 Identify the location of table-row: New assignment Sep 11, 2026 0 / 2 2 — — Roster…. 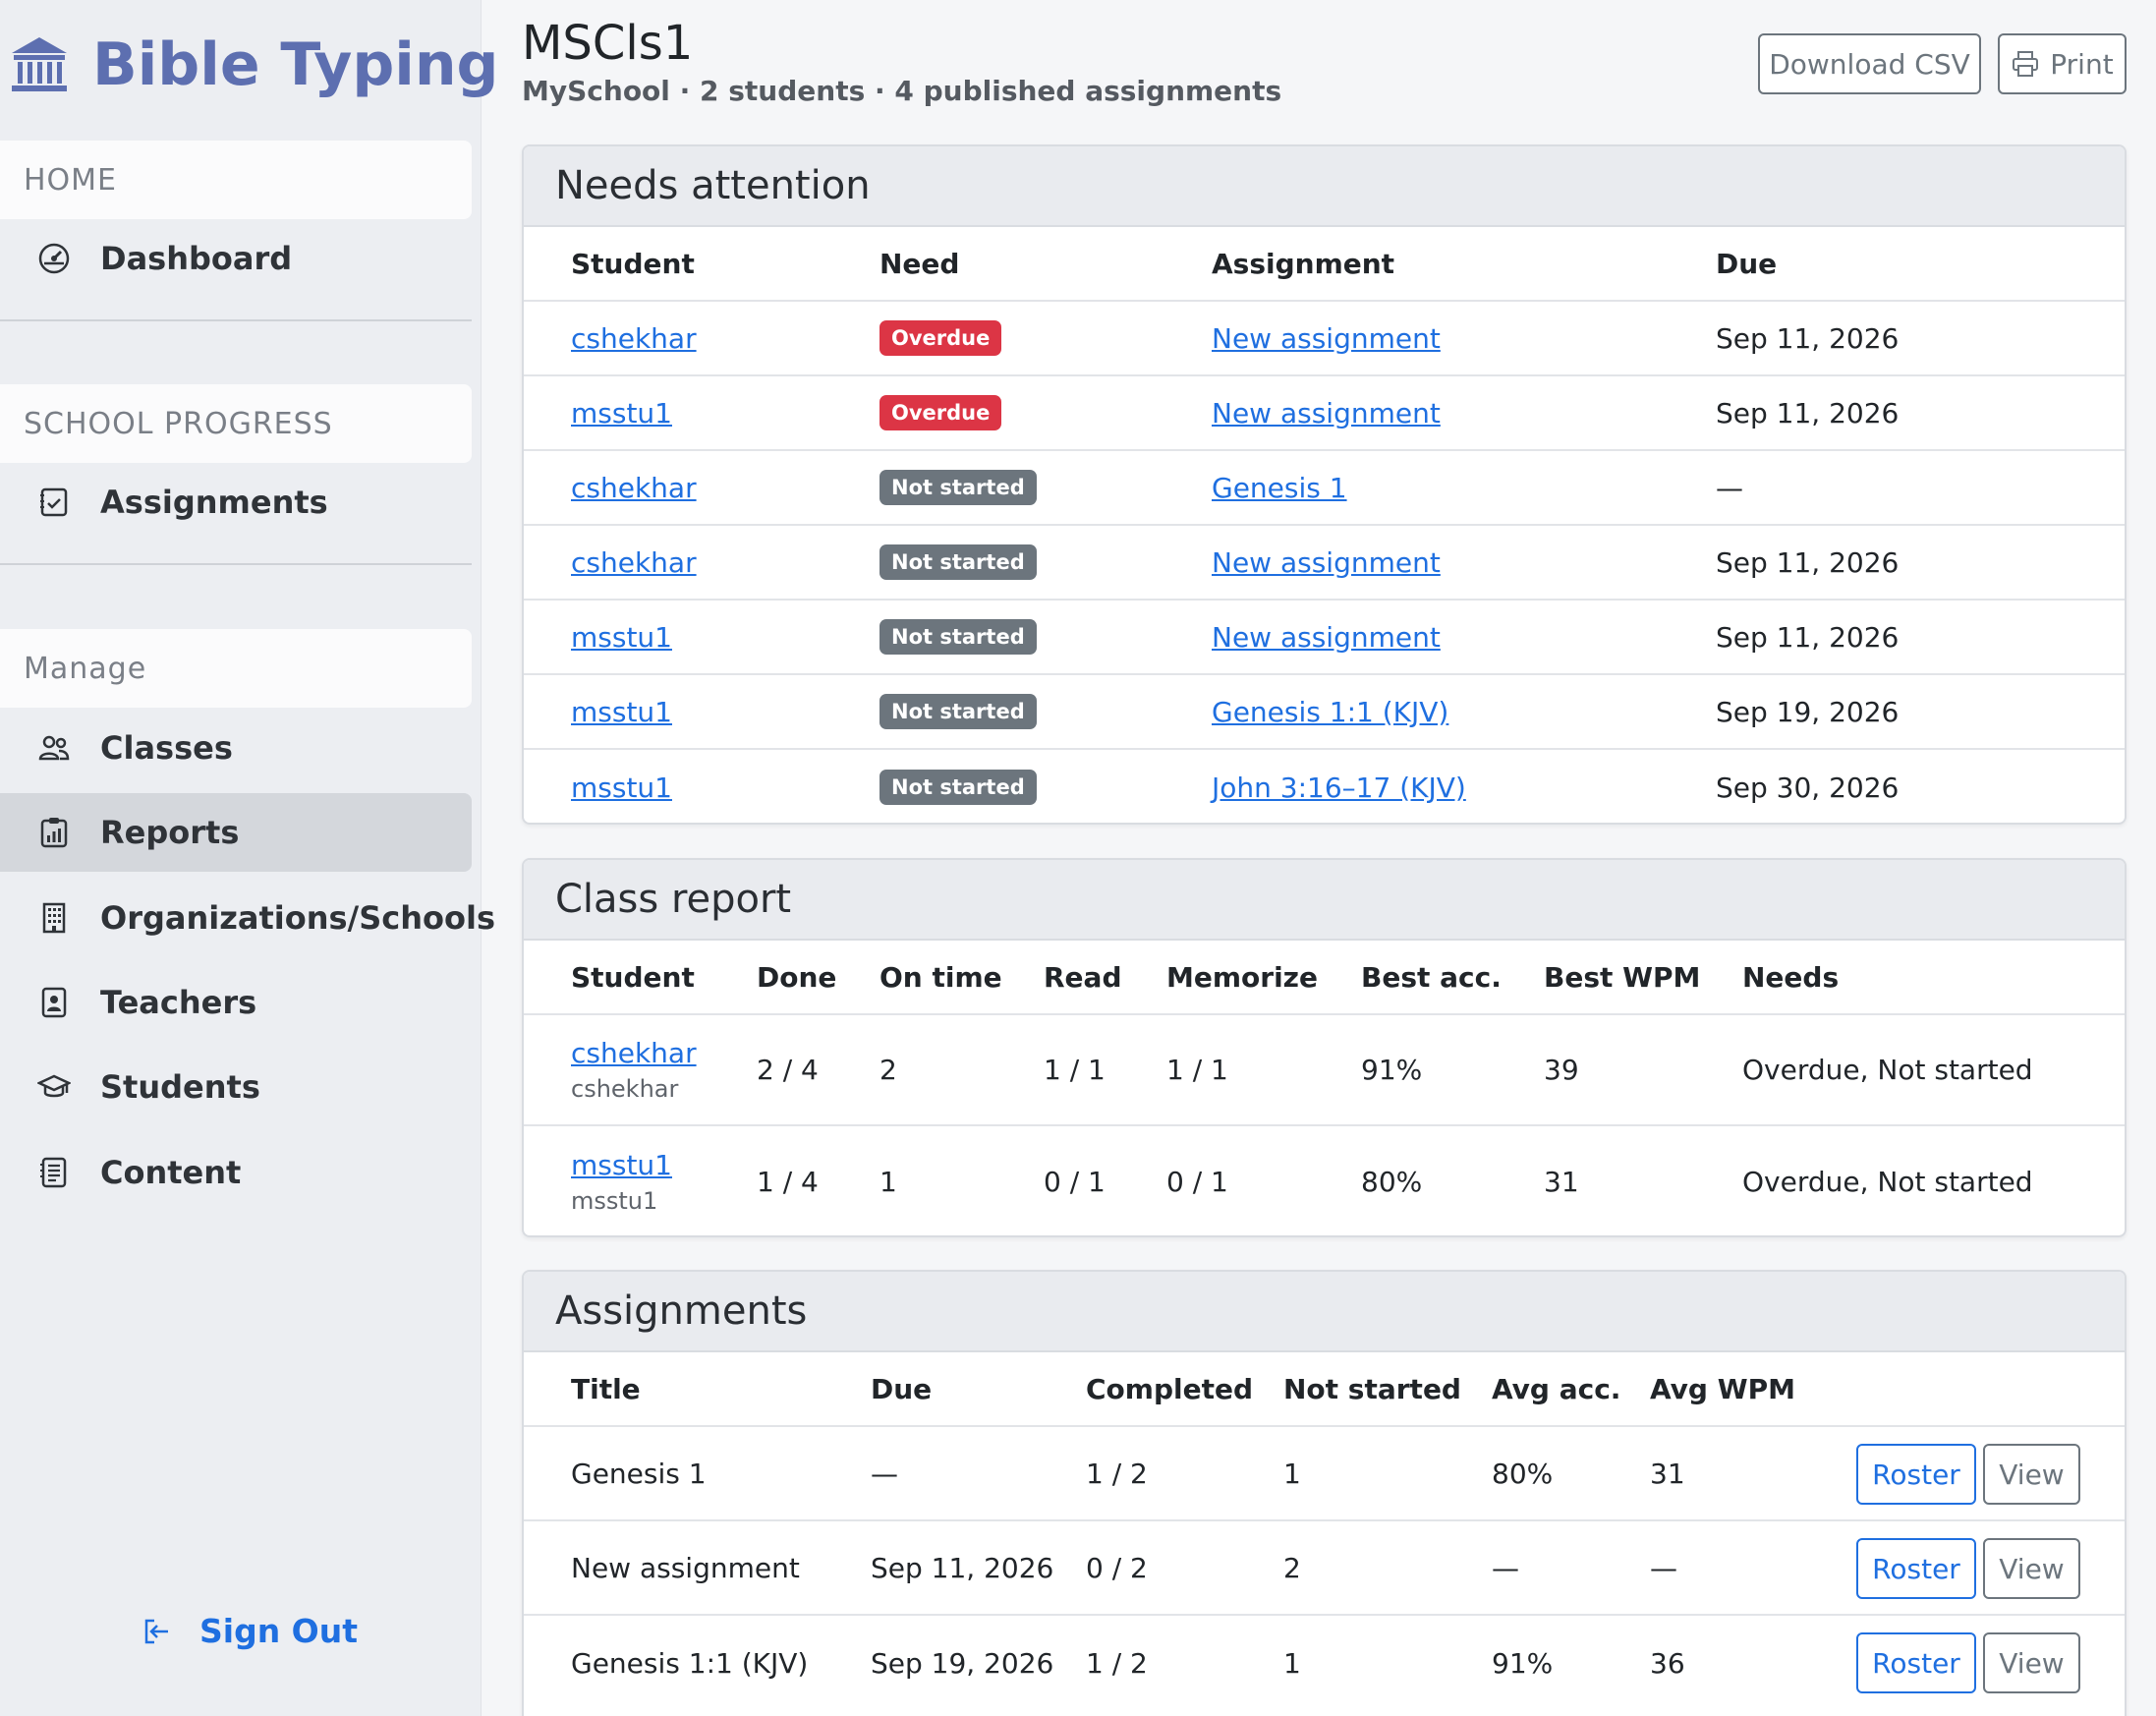
(1324, 1568).